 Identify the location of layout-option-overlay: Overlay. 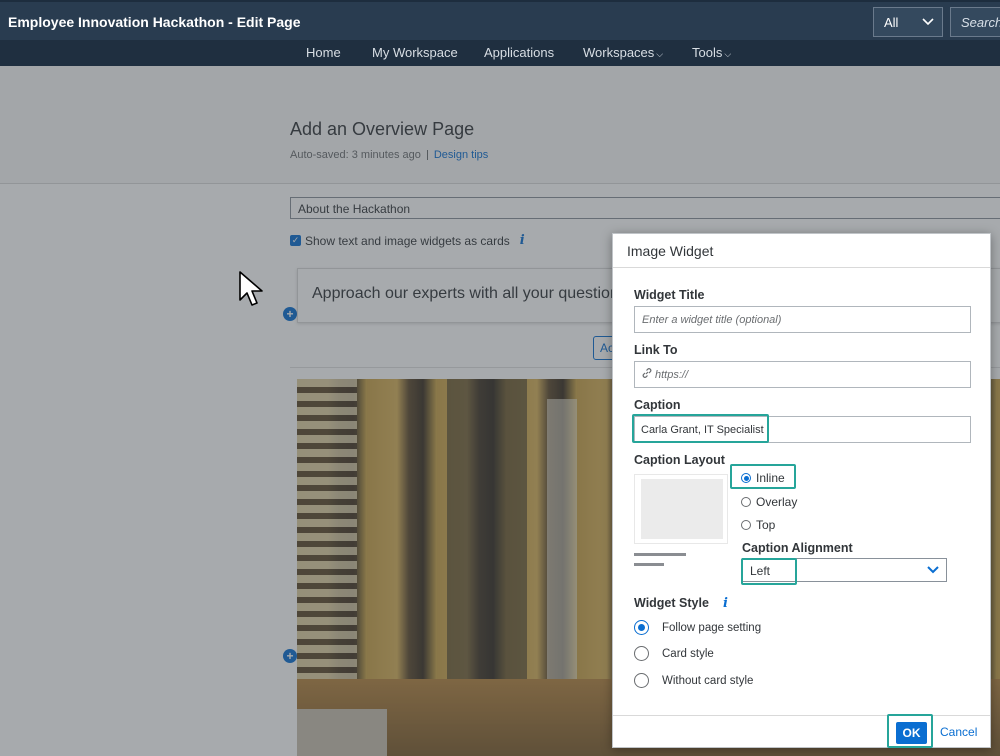
(769, 502).